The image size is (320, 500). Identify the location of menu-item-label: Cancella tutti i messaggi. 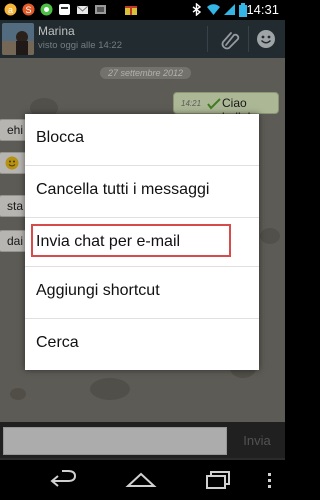
(123, 189).